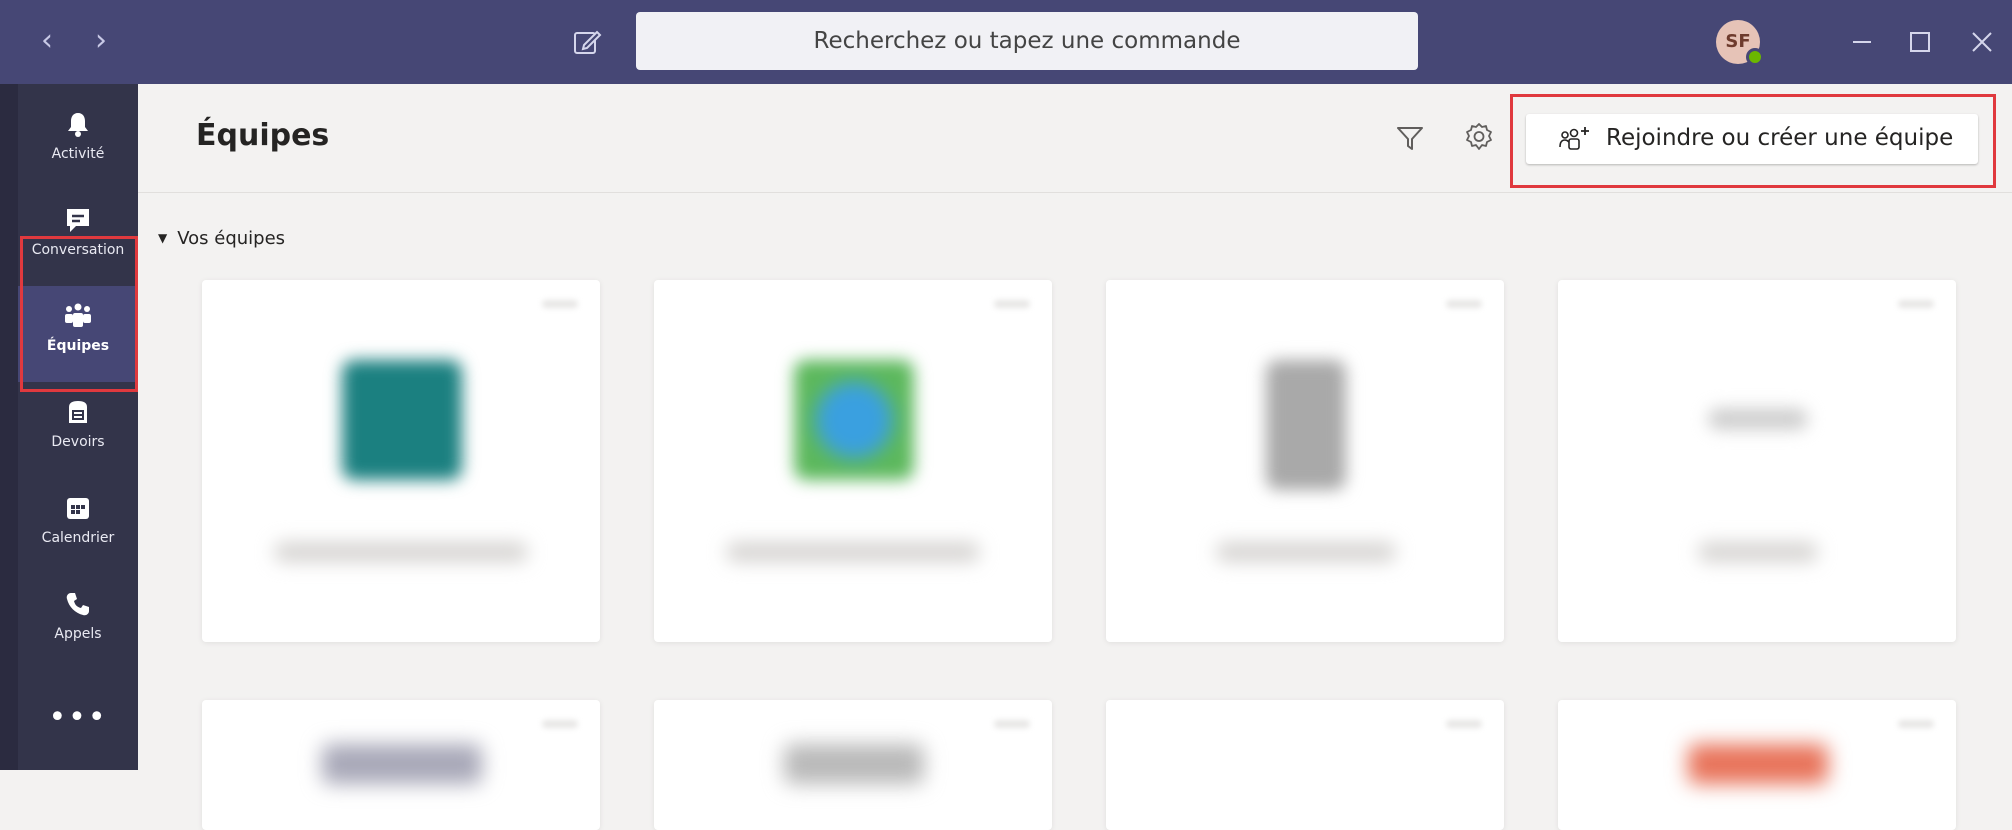  What do you see at coordinates (263, 135) in the screenshot?
I see `page-title: Équipes` at bounding box center [263, 135].